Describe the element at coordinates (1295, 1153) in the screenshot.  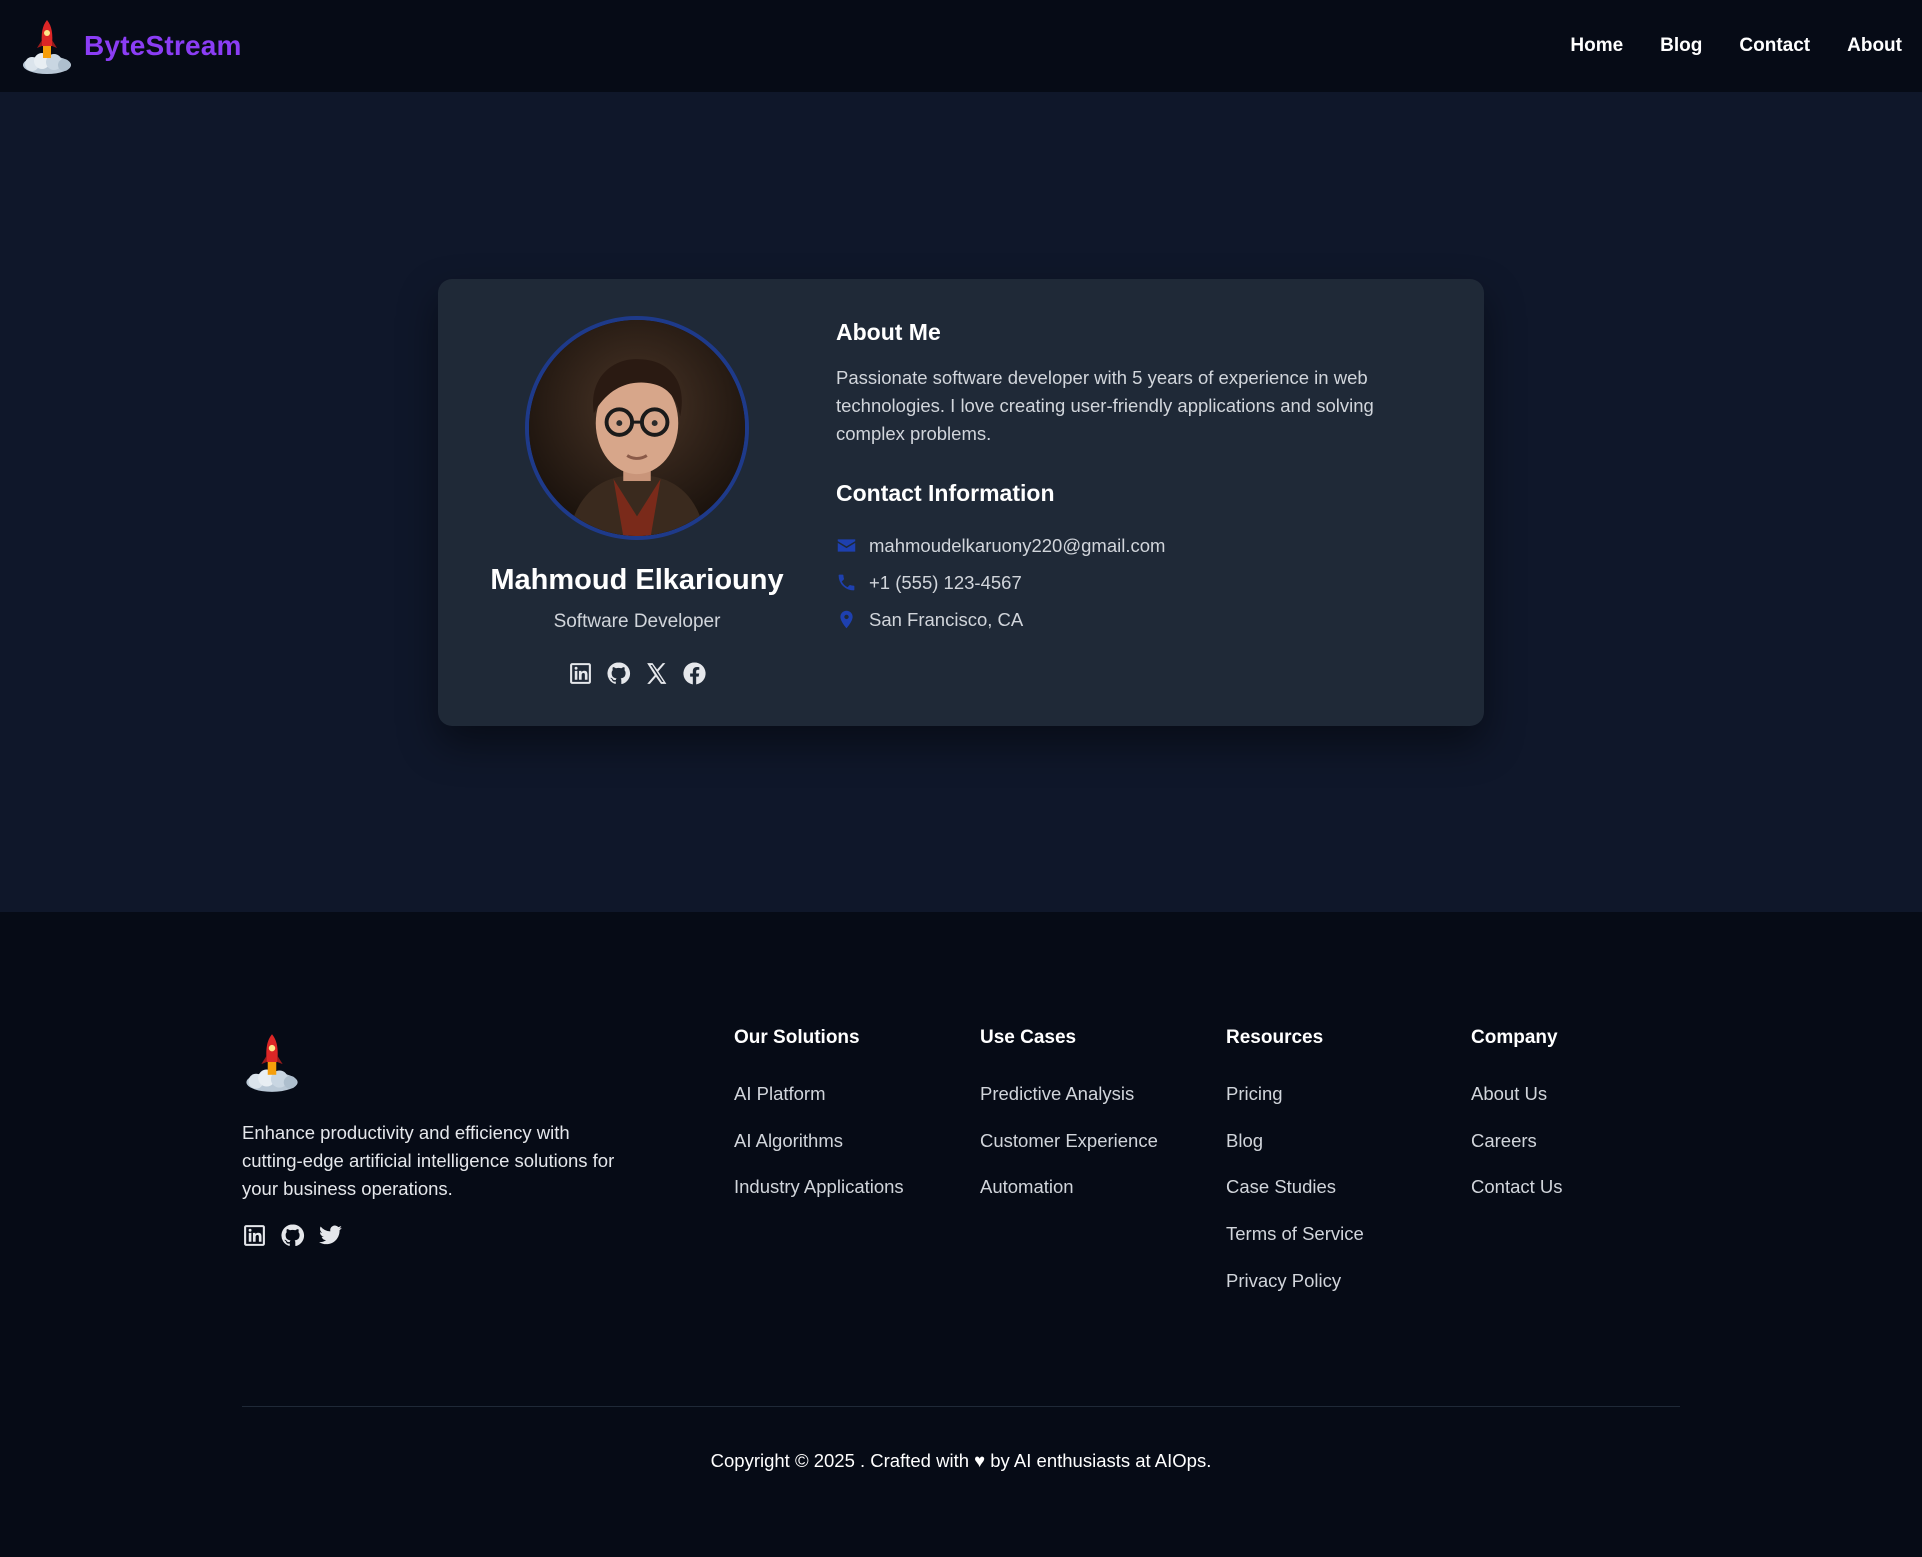
I see `footer-link: Blog` at that location.